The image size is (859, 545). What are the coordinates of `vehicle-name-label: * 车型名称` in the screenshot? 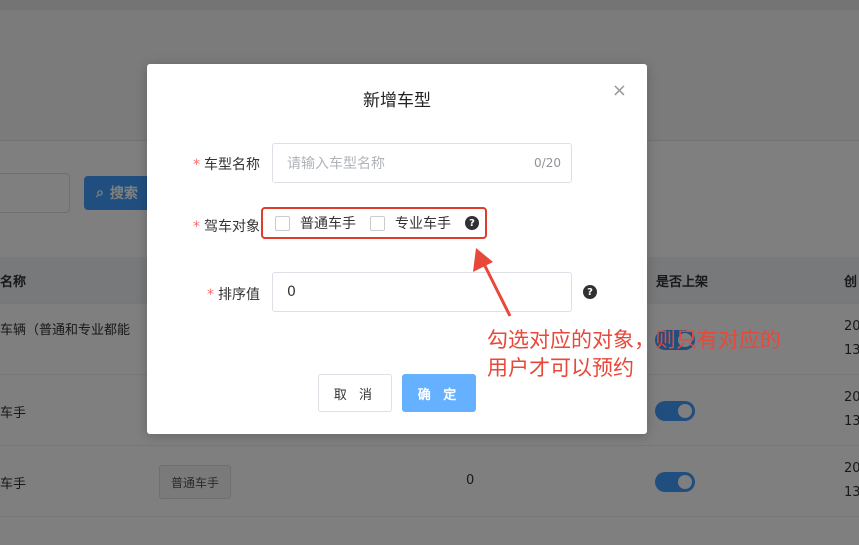 It's located at (226, 164).